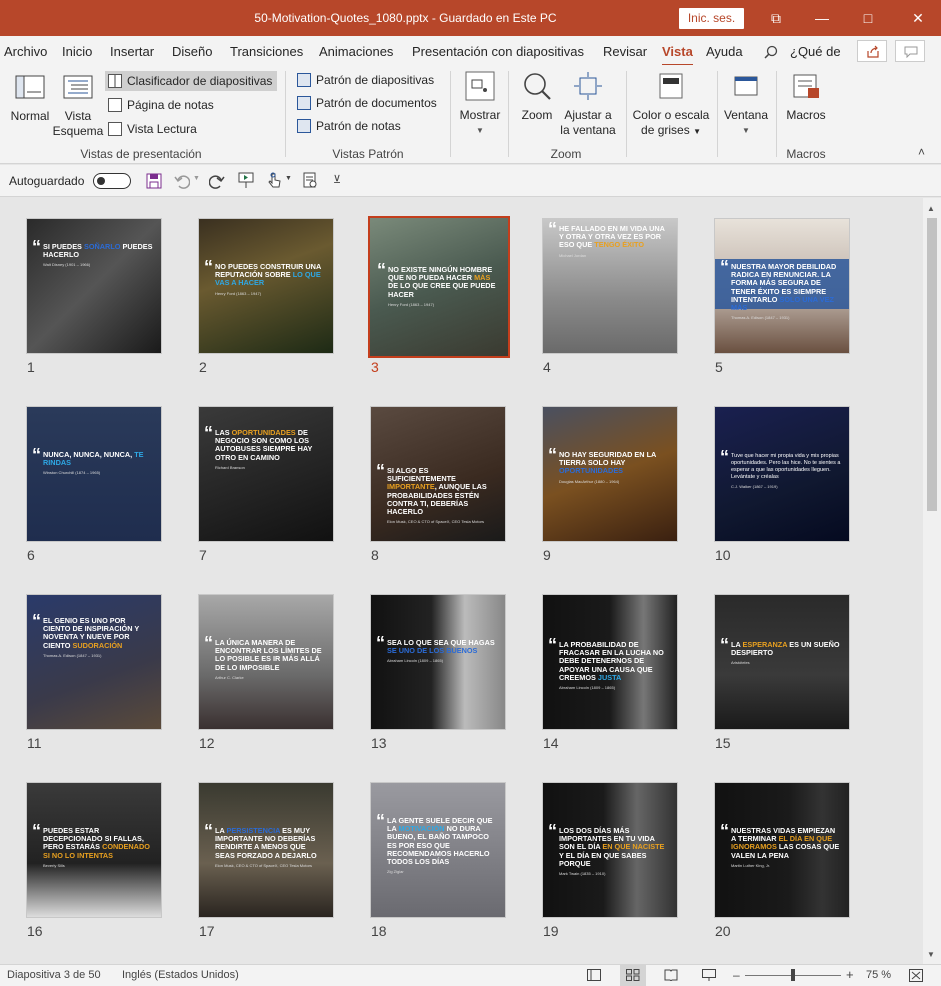 This screenshot has width=941, height=986. Describe the element at coordinates (671, 86) in the screenshot. I see `color-grayscale-icon` at that location.